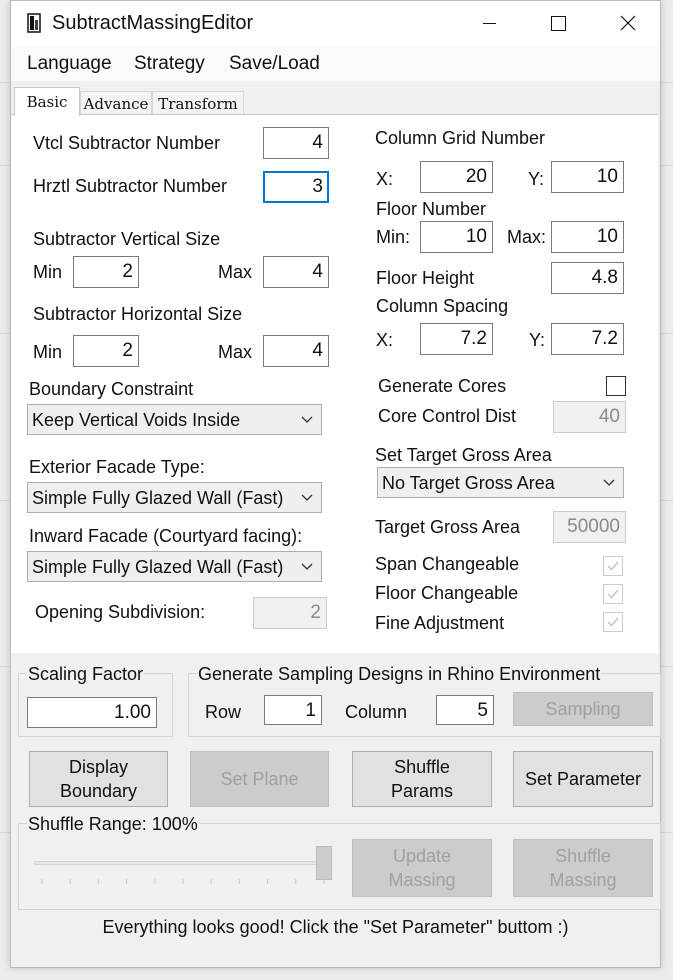 This screenshot has height=980, width=673. I want to click on column-label: Column, so click(376, 712).